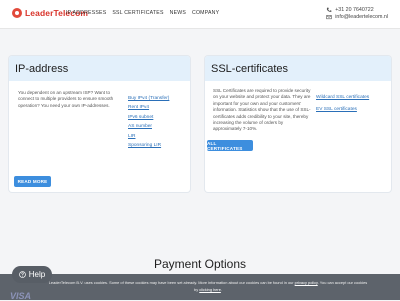 The width and height of the screenshot is (400, 301). What do you see at coordinates (86, 13) in the screenshot?
I see `nav-ip-addresses: IP ADDRESSES` at bounding box center [86, 13].